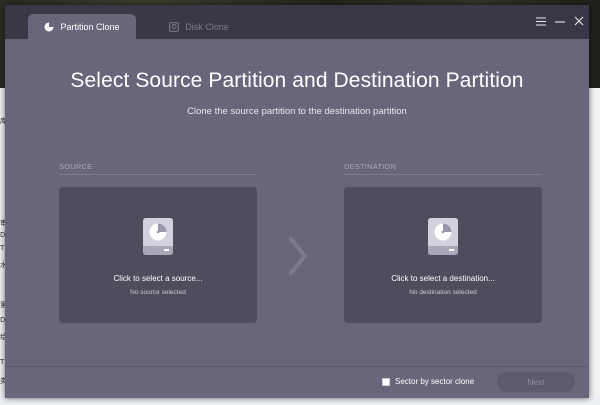 Image resolution: width=600 pixels, height=405 pixels. What do you see at coordinates (90, 26) in the screenshot?
I see `tab-label: Partition Clone` at bounding box center [90, 26].